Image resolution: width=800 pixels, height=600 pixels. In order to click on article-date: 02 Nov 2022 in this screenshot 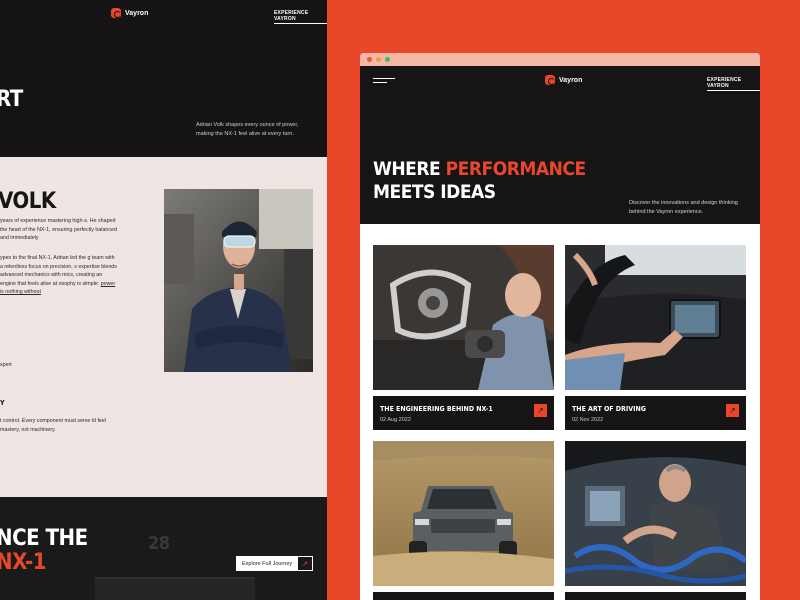, I will do `click(588, 420)`.